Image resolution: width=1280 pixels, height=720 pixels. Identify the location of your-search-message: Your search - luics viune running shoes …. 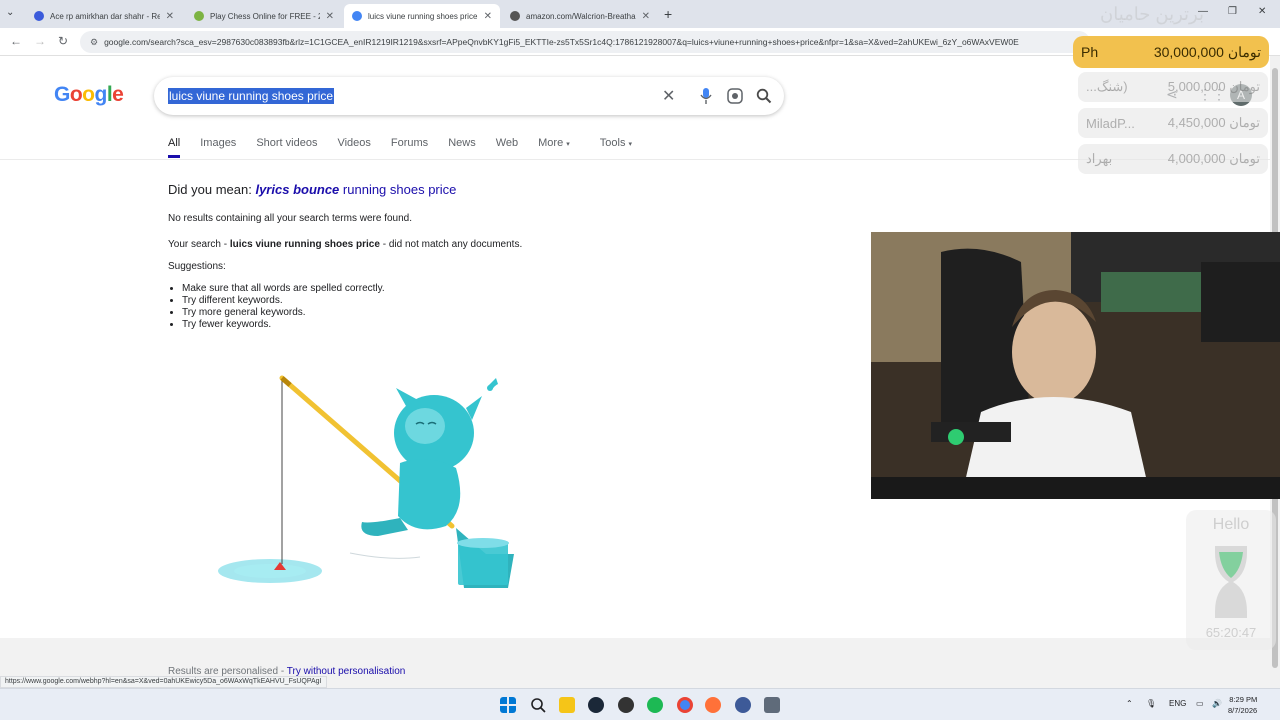
(345, 244).